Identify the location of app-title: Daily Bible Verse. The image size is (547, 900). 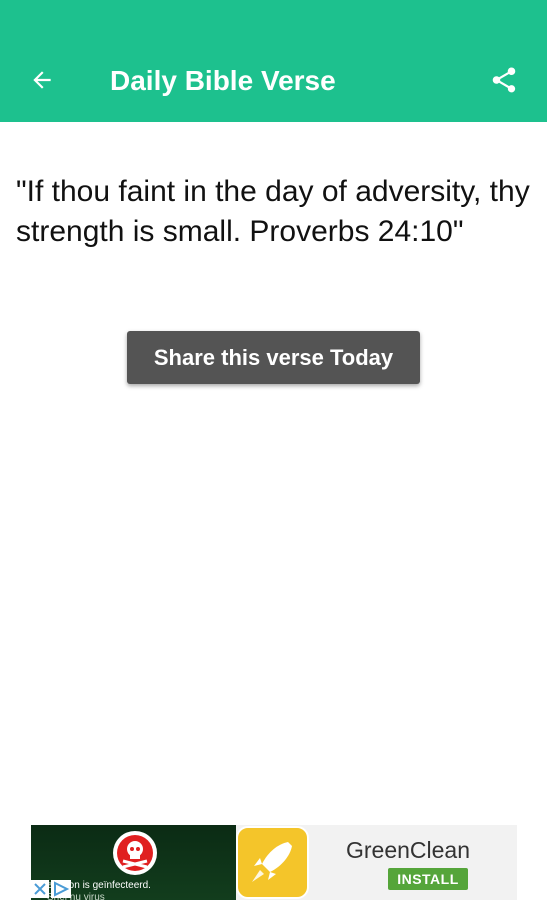
(223, 80).